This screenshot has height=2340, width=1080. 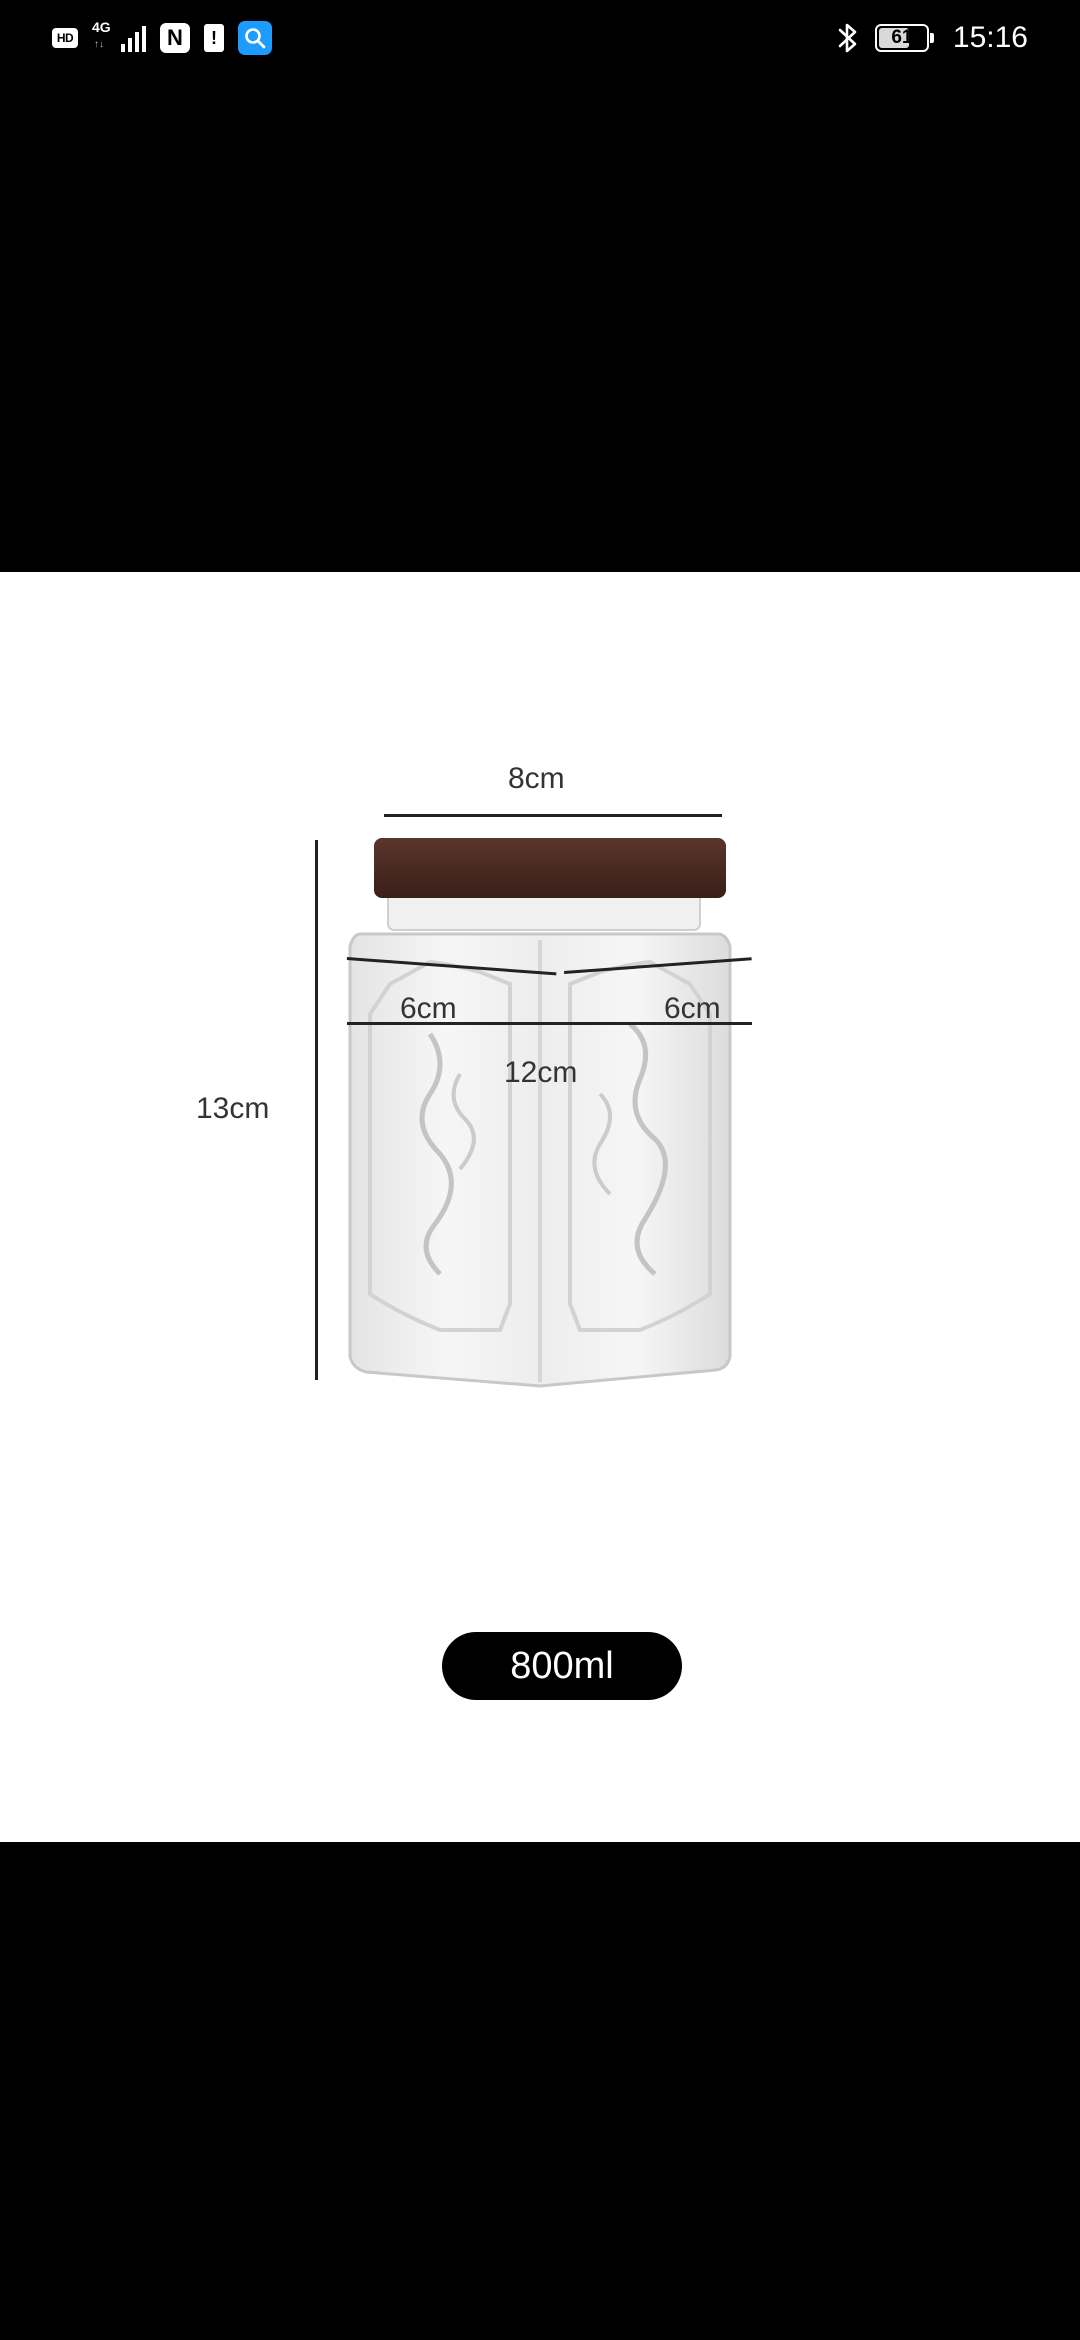 I want to click on battery-level: 61, so click(x=902, y=37).